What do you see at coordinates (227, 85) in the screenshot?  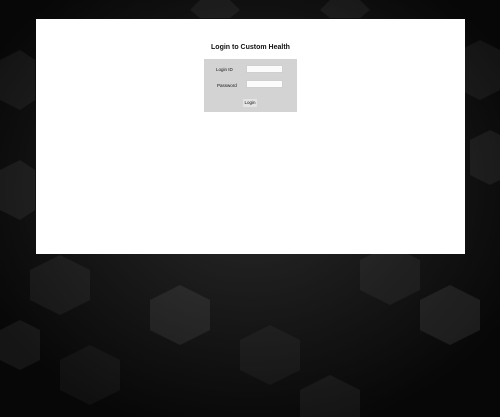 I see `password-label: Password` at bounding box center [227, 85].